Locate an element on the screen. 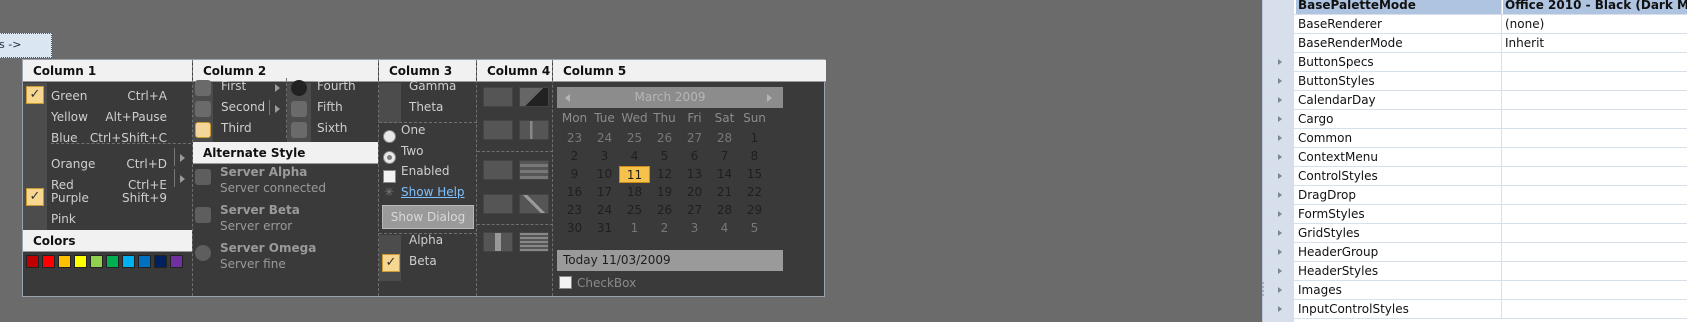  menu-item-sixth: Sixth is located at coordinates (347, 128).